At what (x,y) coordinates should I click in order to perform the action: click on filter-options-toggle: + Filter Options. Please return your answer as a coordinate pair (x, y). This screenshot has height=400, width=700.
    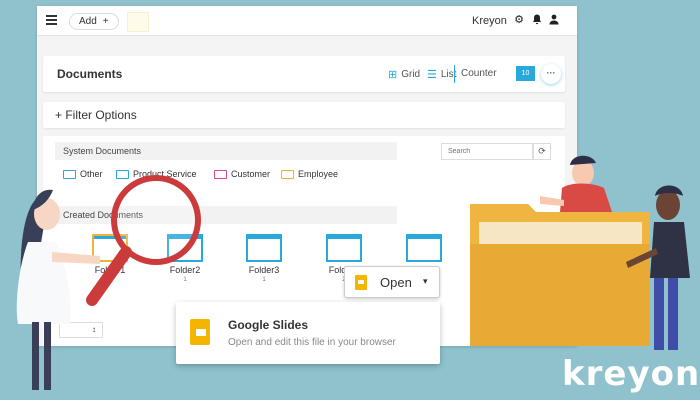
    Looking at the image, I should click on (304, 115).